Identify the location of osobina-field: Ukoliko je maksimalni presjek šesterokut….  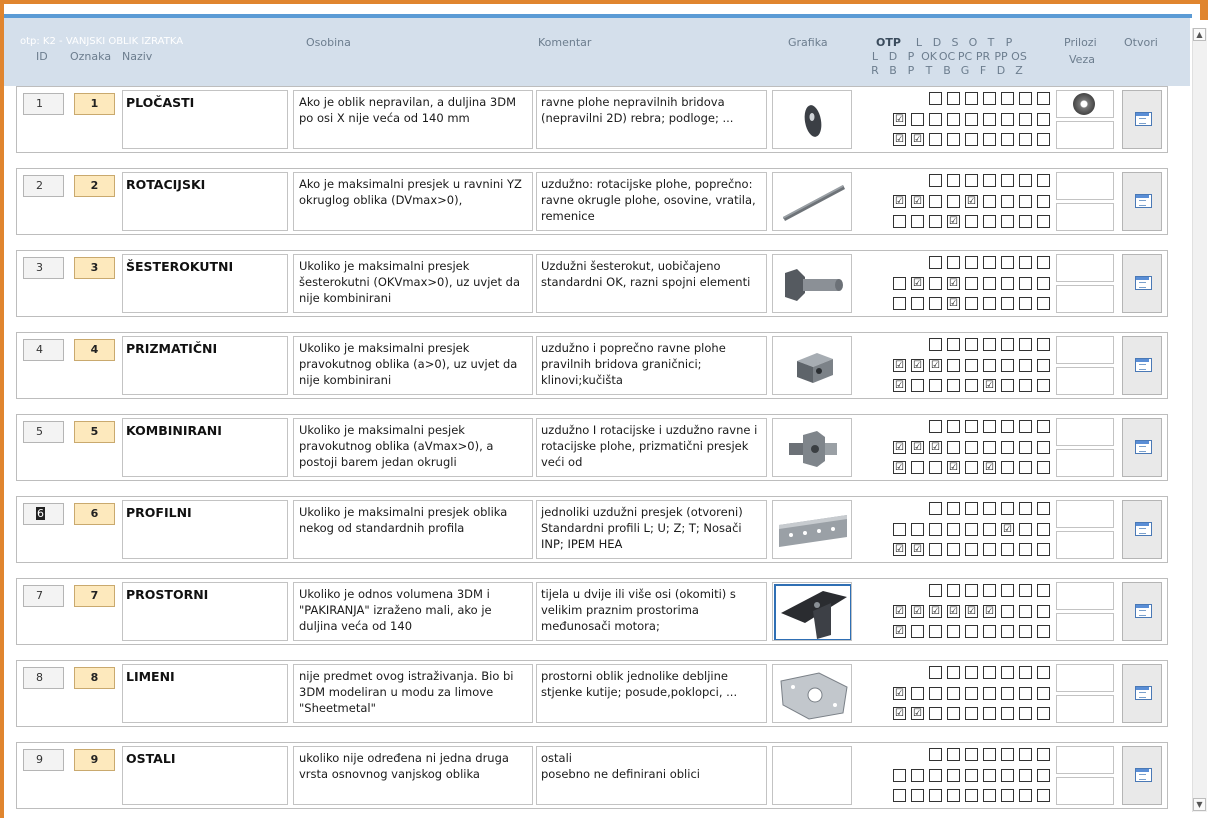
(413, 283).